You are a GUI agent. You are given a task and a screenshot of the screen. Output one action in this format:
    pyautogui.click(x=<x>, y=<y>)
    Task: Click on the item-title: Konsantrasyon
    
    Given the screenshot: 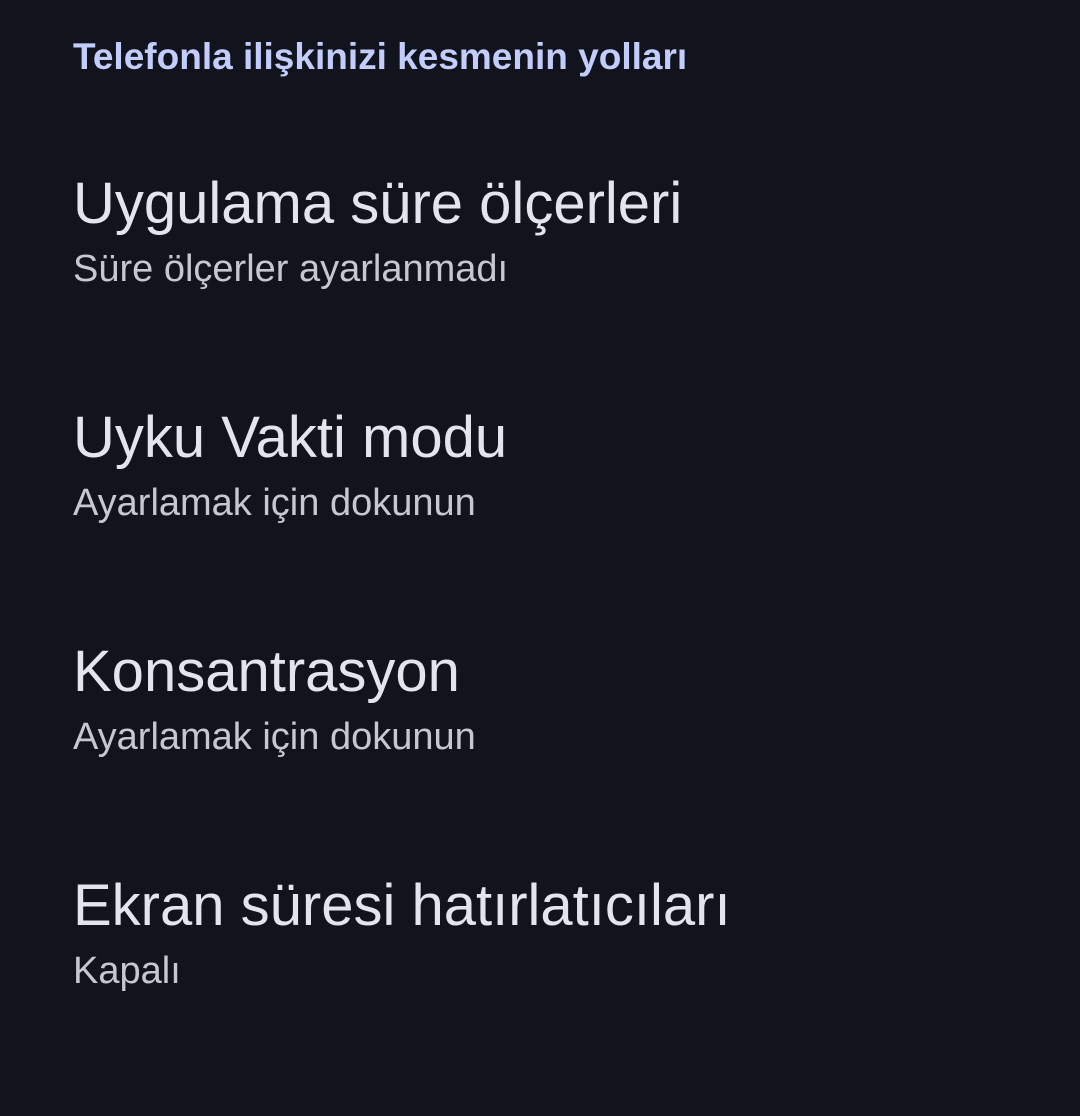 What is the action you would take?
    pyautogui.click(x=266, y=671)
    